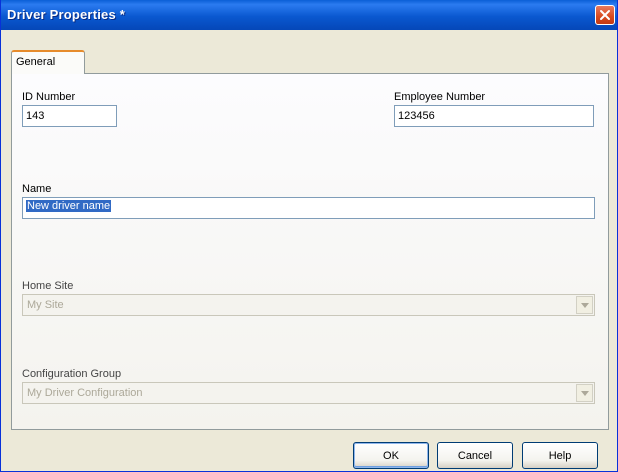  I want to click on employee-number-label: Employee Number, so click(440, 97).